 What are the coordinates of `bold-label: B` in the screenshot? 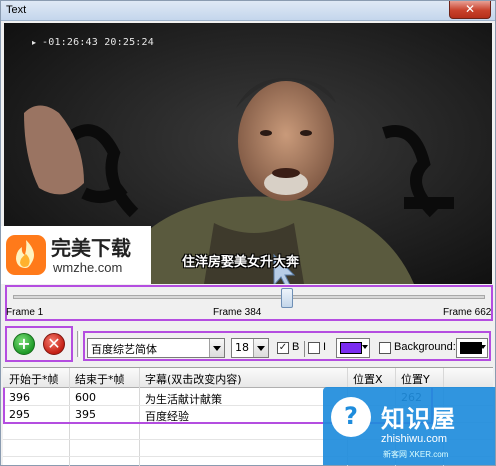 It's located at (296, 347).